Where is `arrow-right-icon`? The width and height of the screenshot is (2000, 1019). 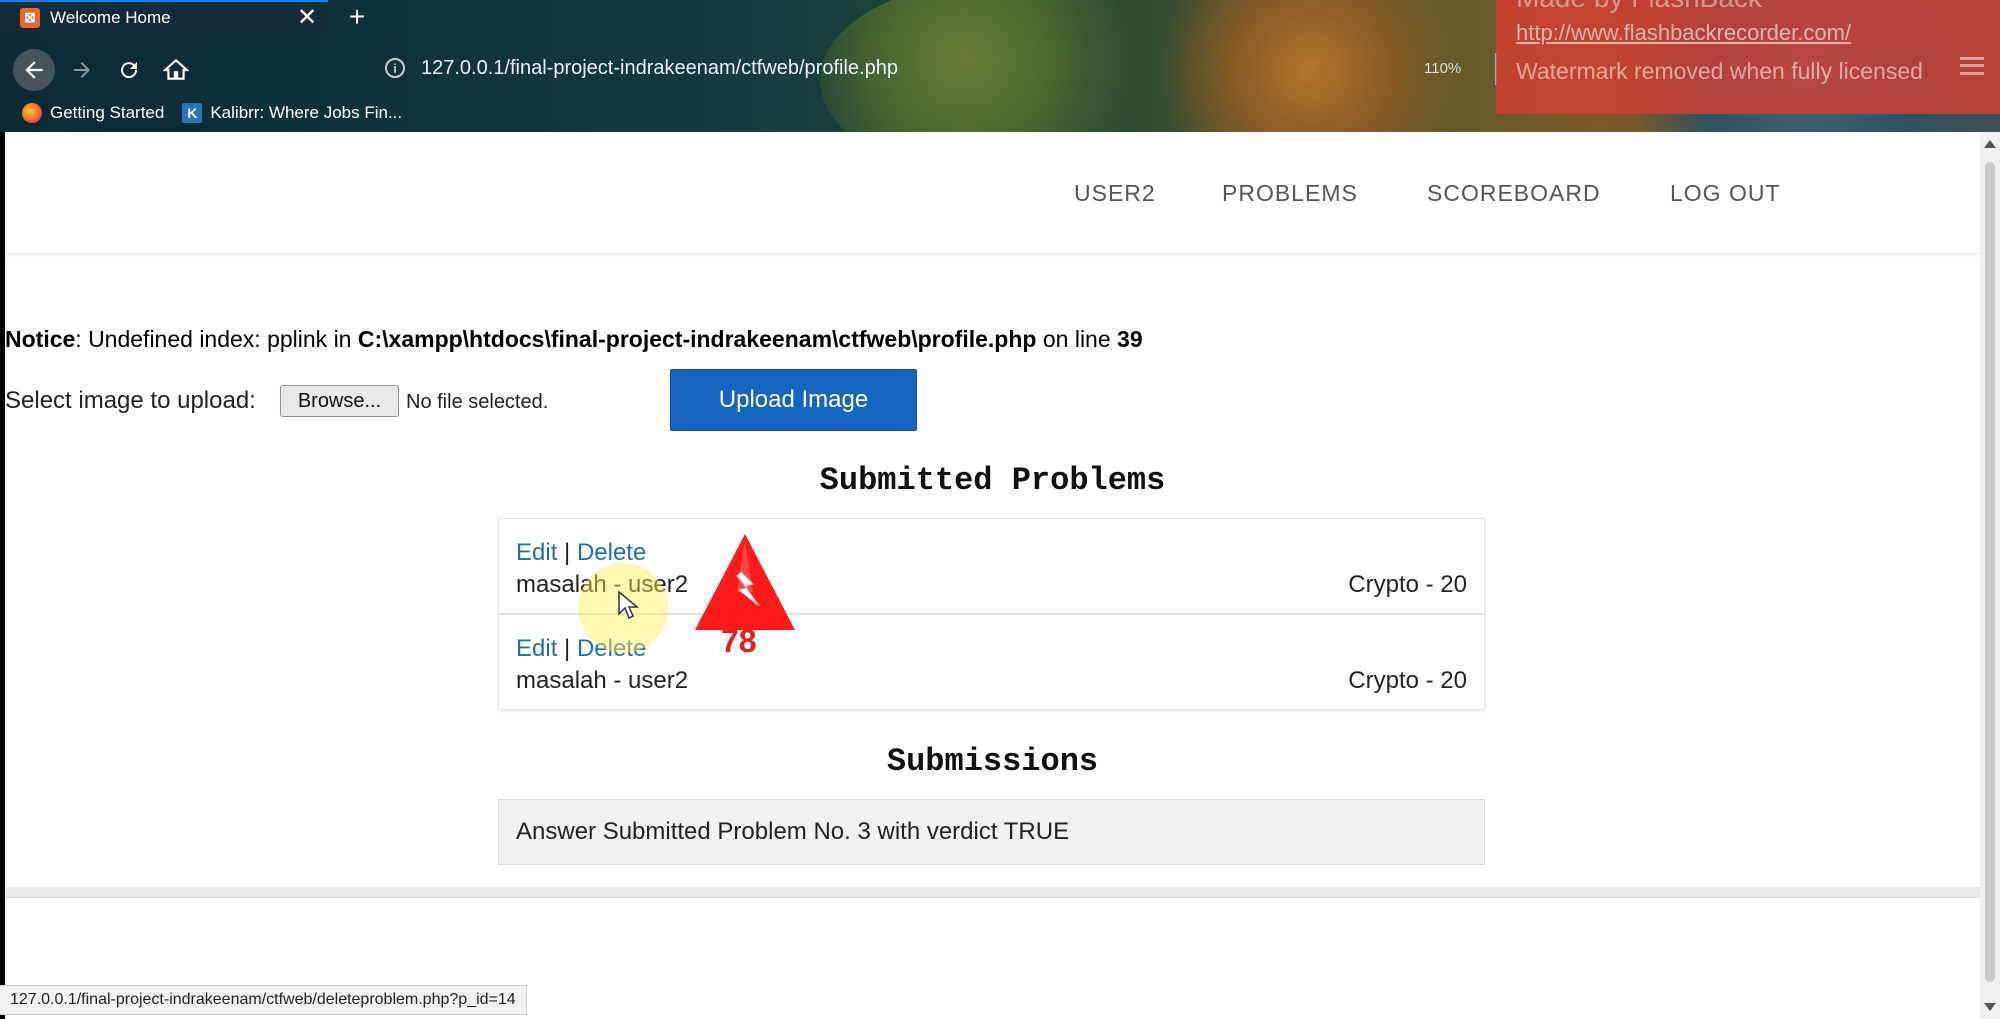 arrow-right-icon is located at coordinates (82, 70).